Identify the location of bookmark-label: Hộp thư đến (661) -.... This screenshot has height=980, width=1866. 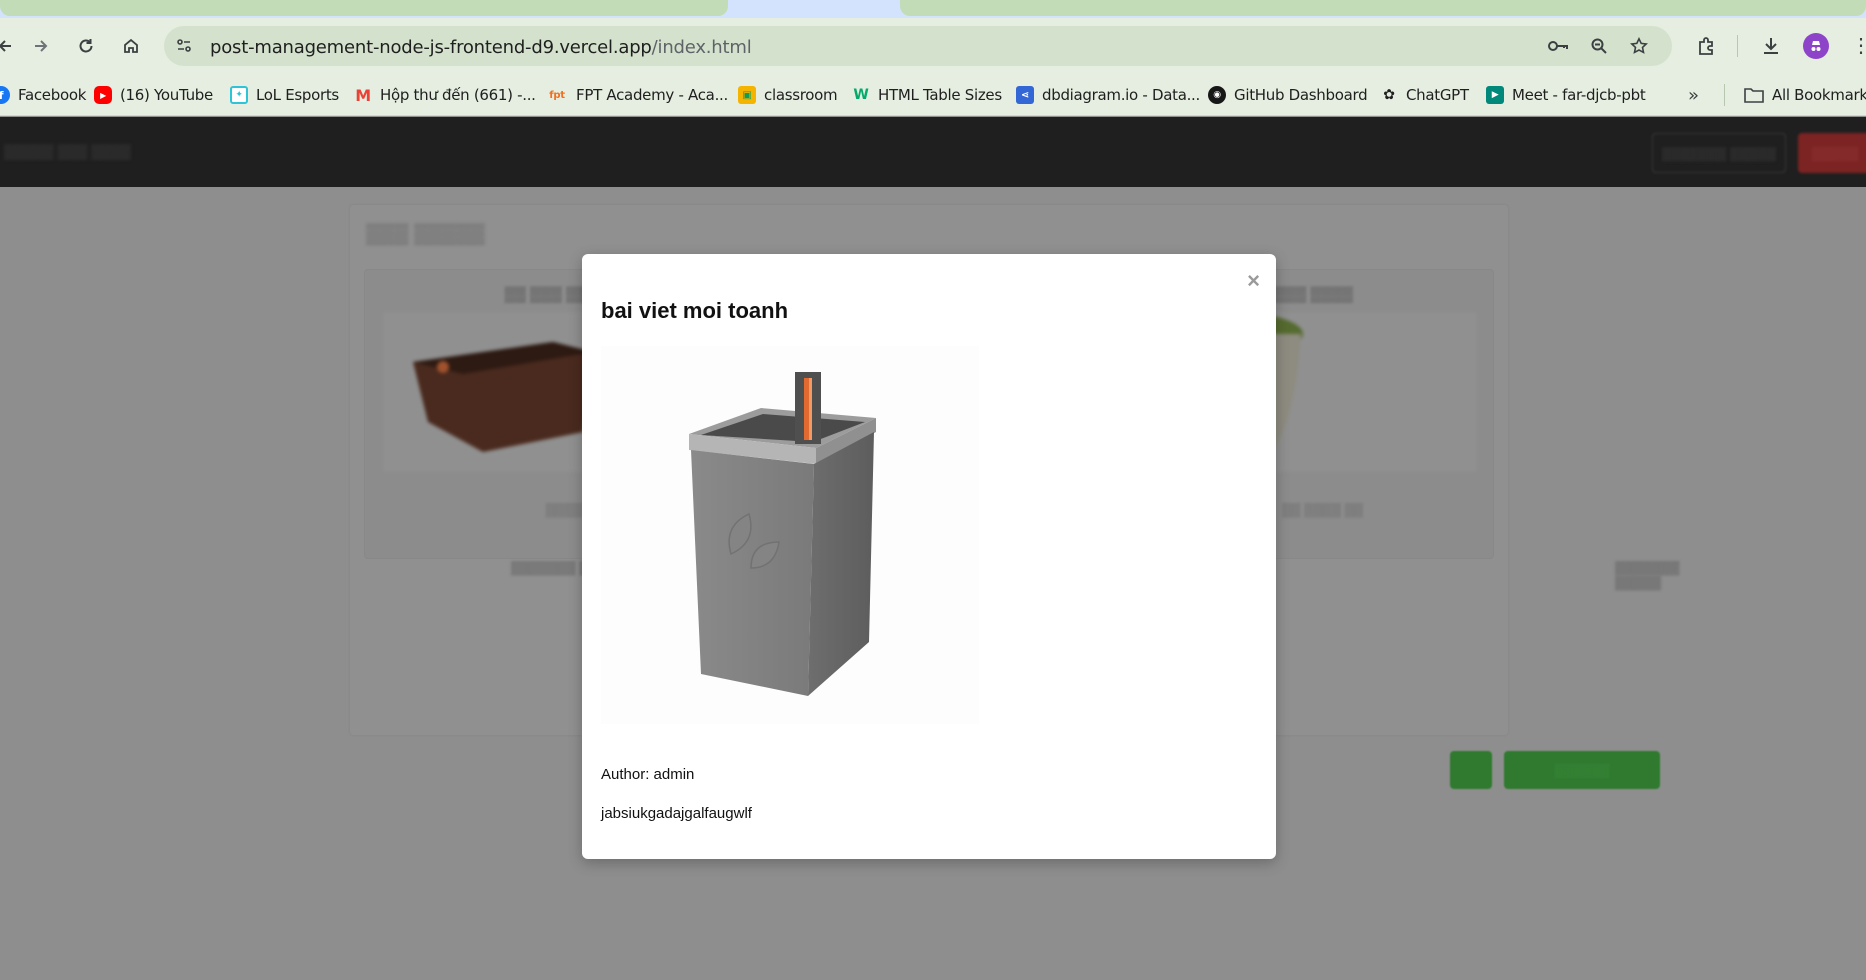
(458, 95).